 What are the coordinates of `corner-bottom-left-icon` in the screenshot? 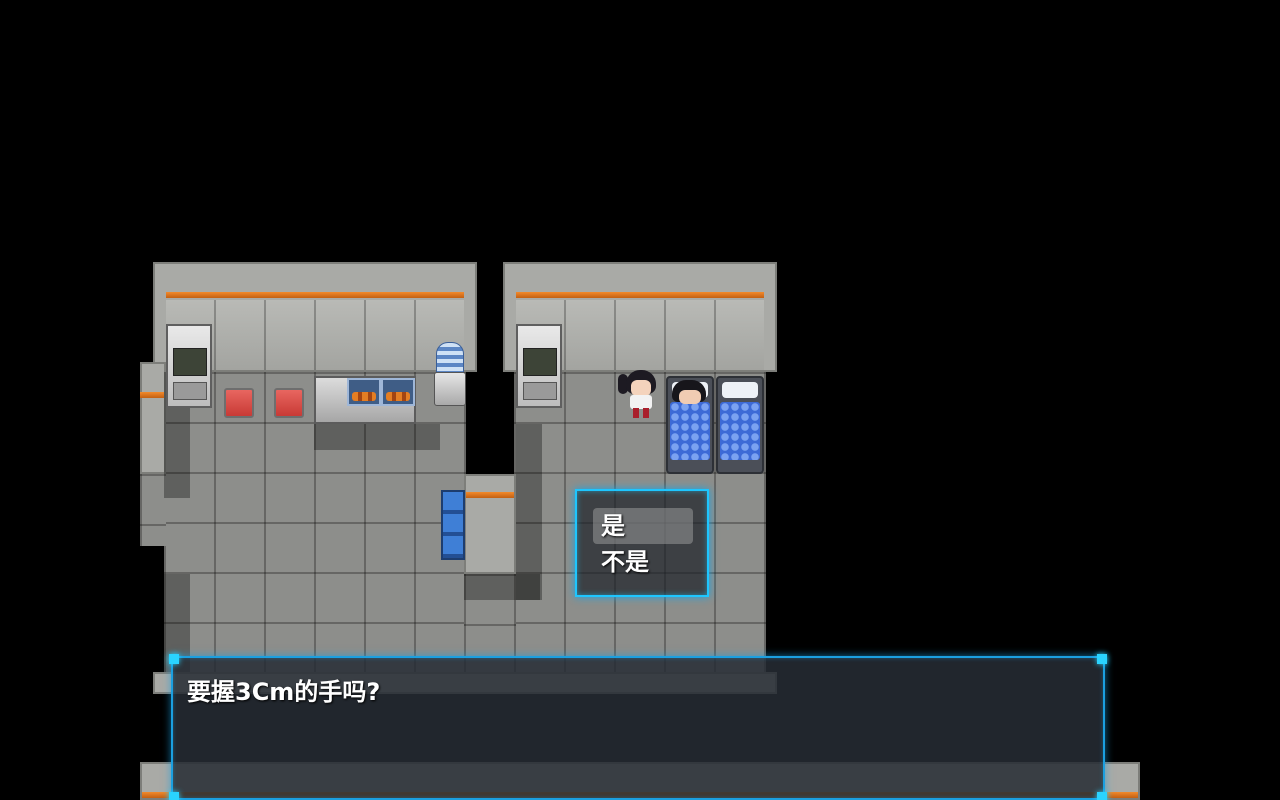 It's located at (174, 796).